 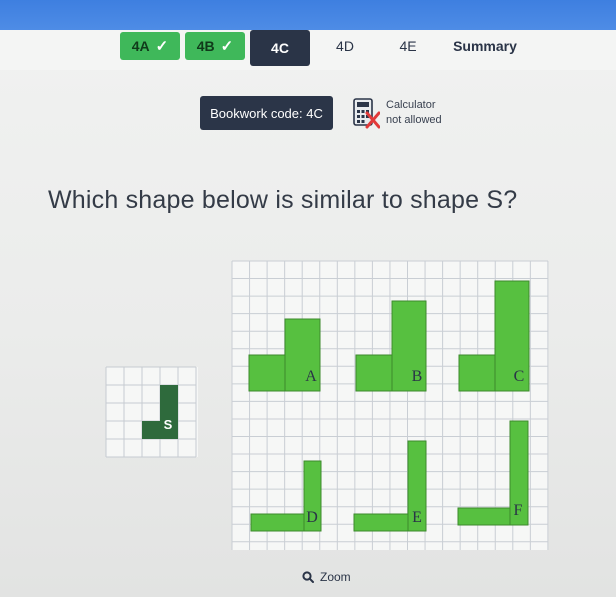 I want to click on calculator-status: Calculator not allowed, so click(x=414, y=113).